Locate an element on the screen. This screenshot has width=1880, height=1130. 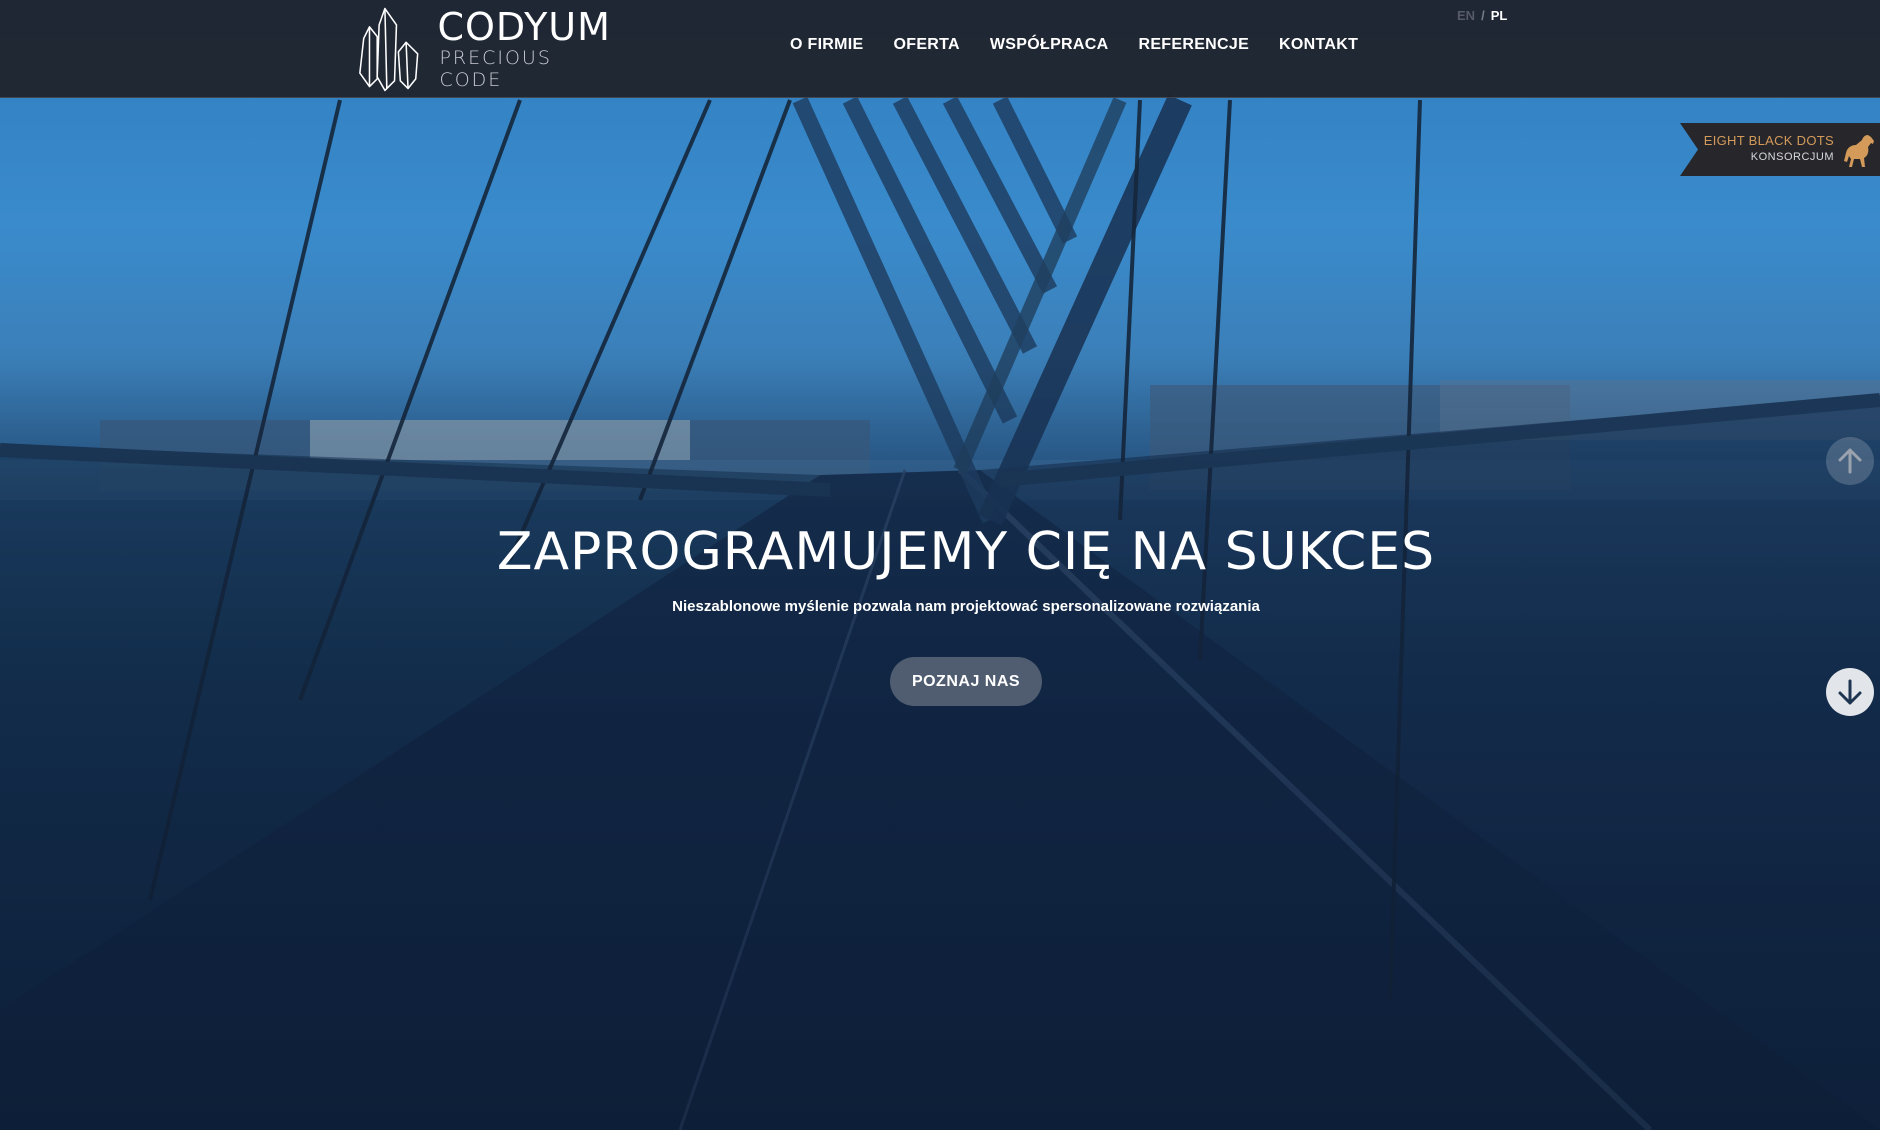
scroll-up-button is located at coordinates (1850, 461).